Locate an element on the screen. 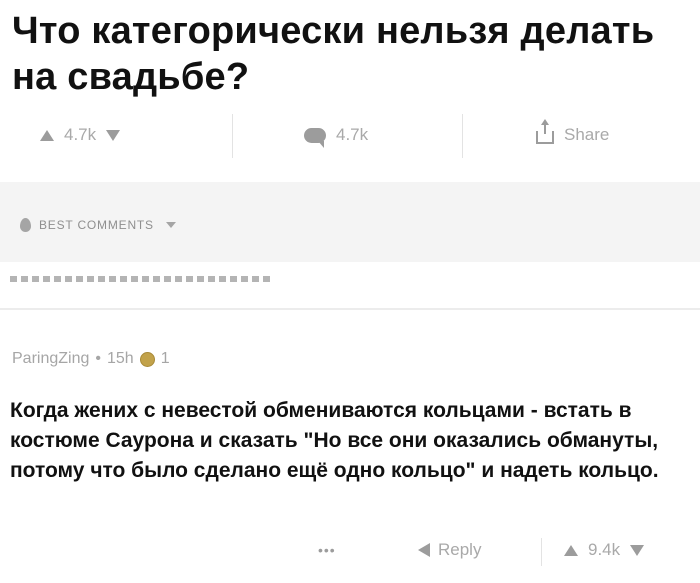 This screenshot has width=700, height=583. flame-icon is located at coordinates (25, 225).